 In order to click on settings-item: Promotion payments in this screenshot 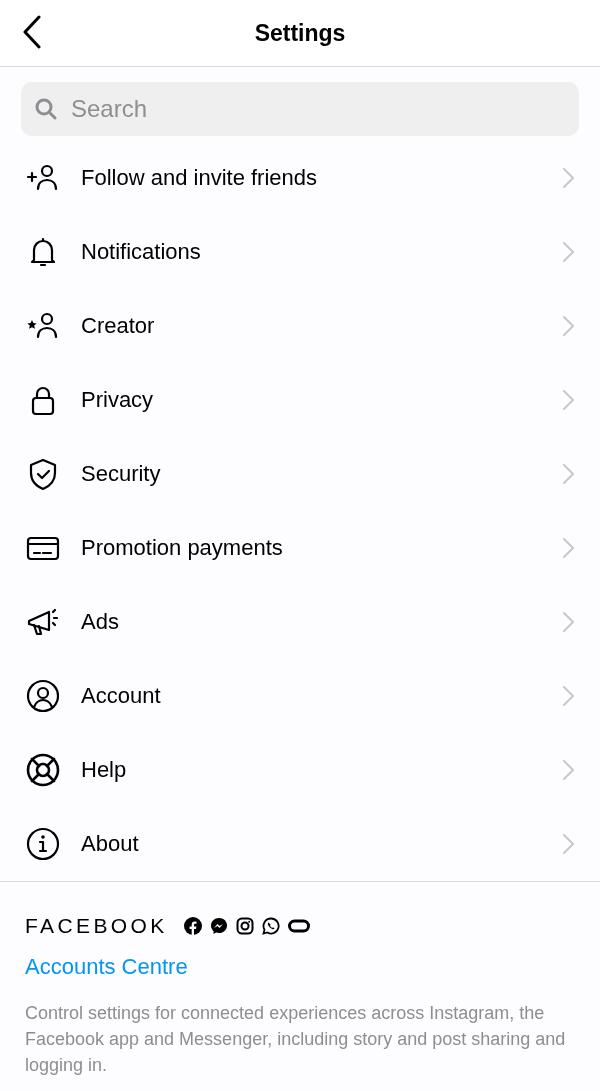, I will do `click(300, 548)`.